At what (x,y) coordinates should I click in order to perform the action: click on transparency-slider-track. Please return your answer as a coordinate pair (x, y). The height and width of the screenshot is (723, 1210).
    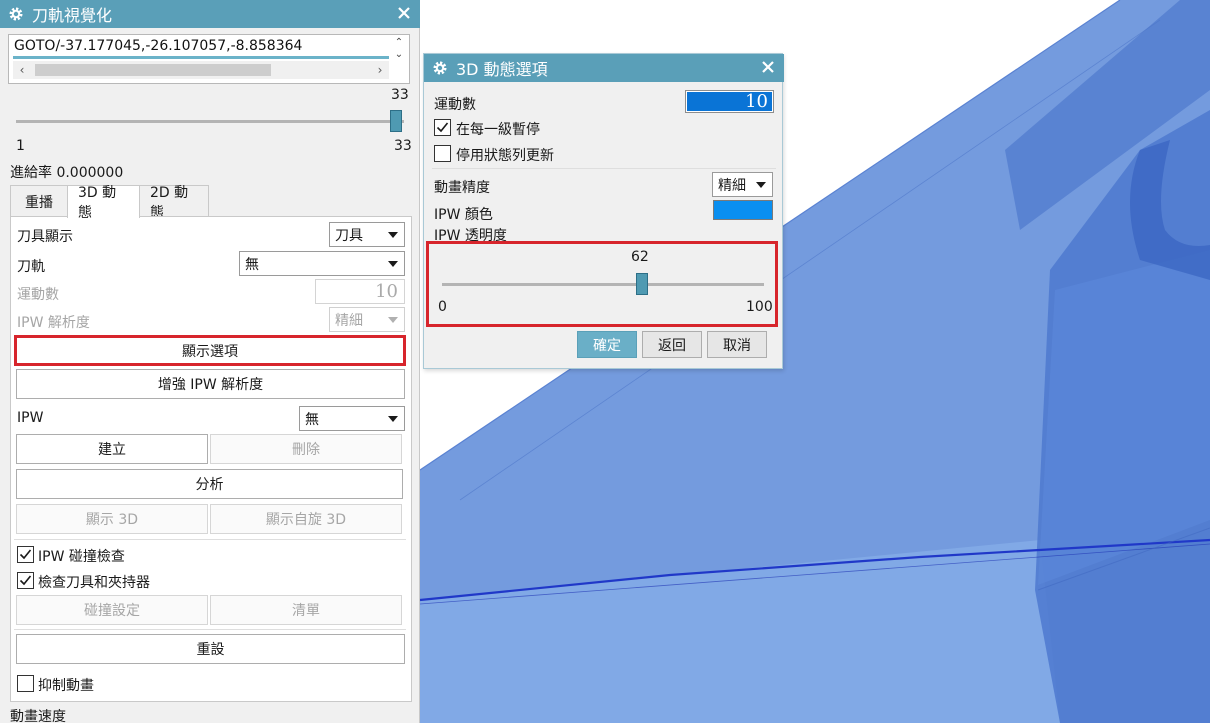
    Looking at the image, I should click on (603, 284).